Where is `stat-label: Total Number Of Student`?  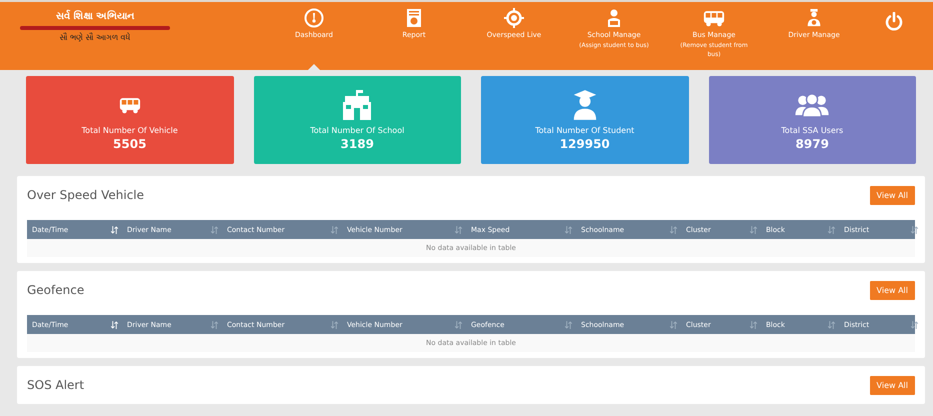 stat-label: Total Number Of Student is located at coordinates (584, 130).